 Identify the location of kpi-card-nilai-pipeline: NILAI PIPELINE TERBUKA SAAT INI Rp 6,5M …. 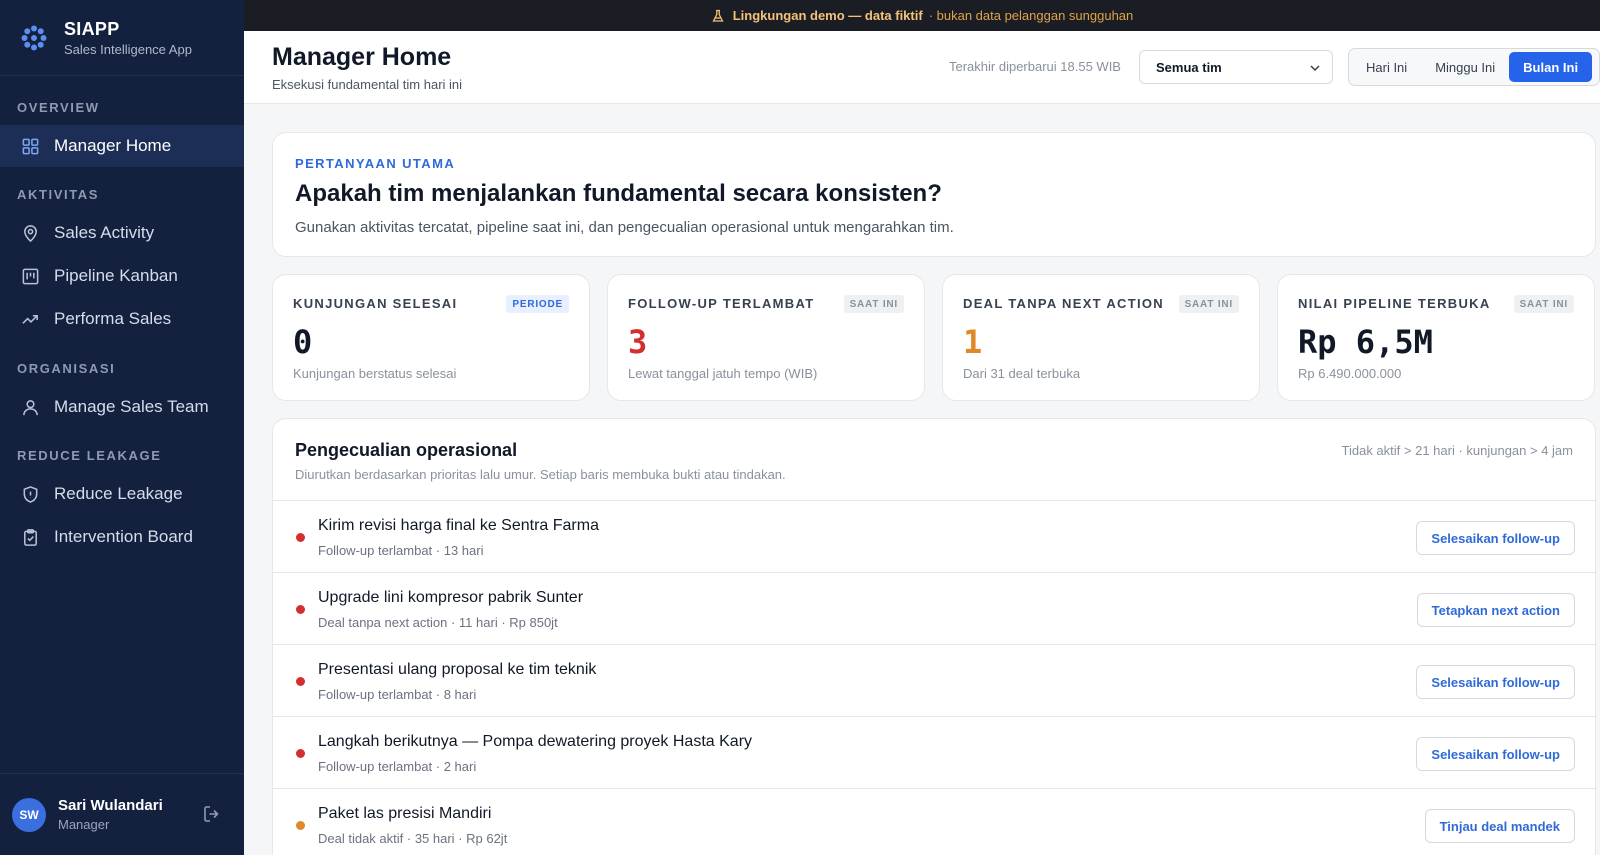
(1436, 337).